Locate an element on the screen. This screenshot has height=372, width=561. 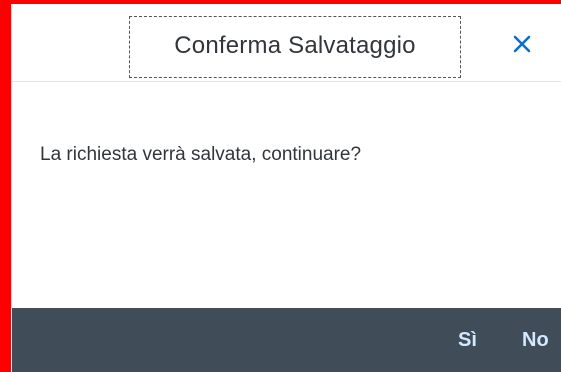
close-button is located at coordinates (522, 44).